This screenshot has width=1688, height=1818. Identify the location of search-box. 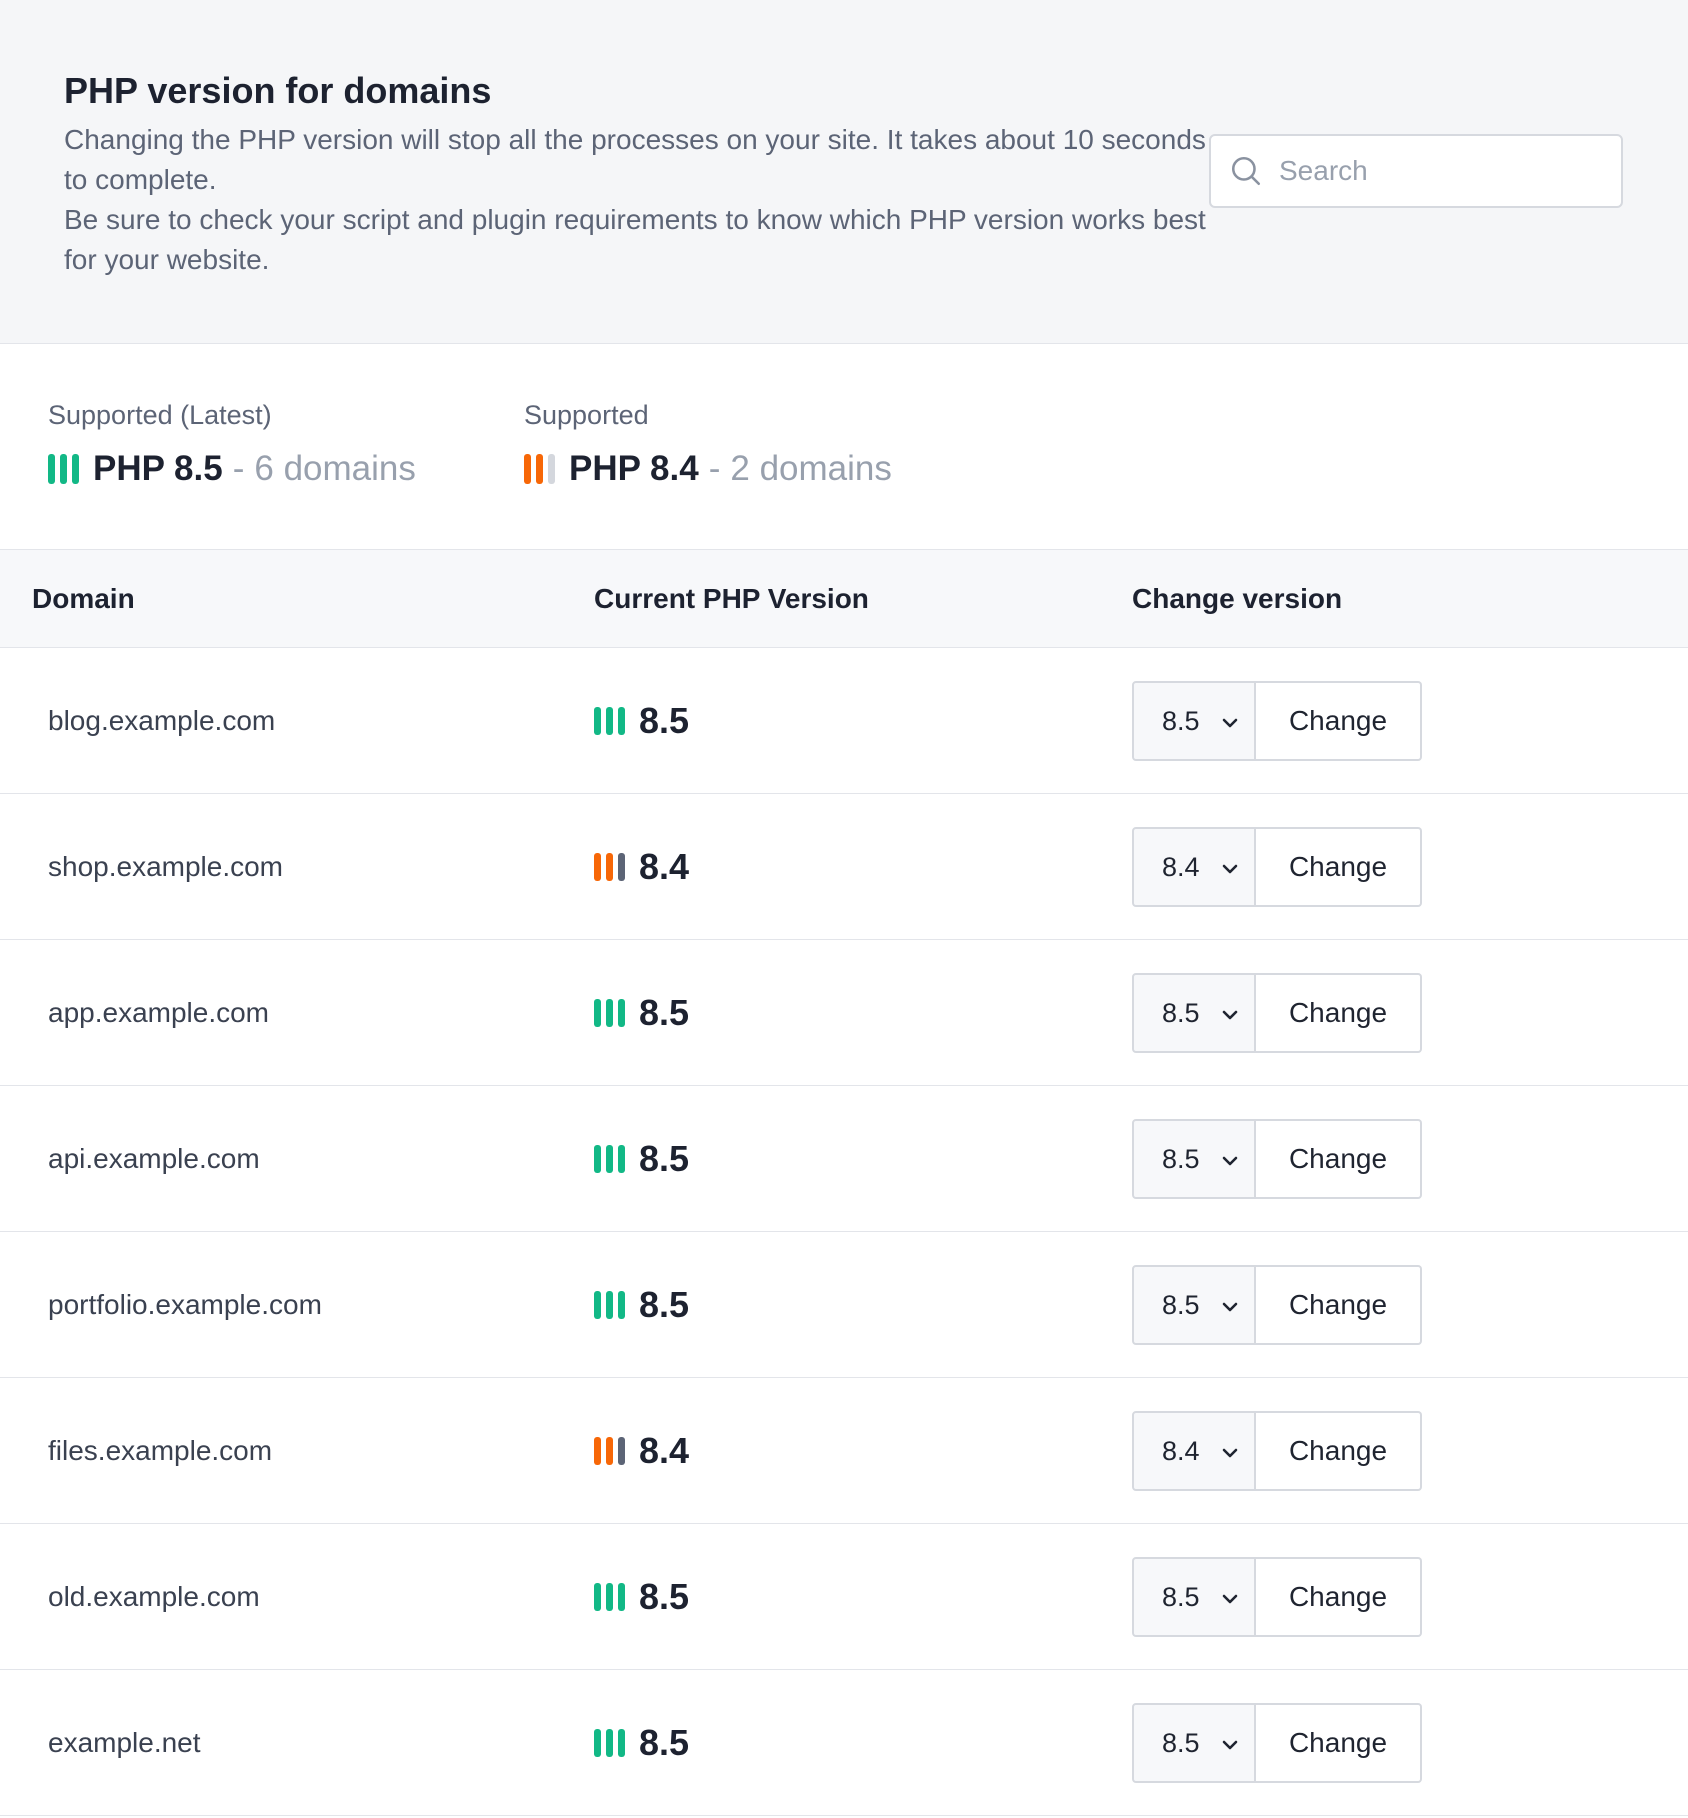
(1416, 171).